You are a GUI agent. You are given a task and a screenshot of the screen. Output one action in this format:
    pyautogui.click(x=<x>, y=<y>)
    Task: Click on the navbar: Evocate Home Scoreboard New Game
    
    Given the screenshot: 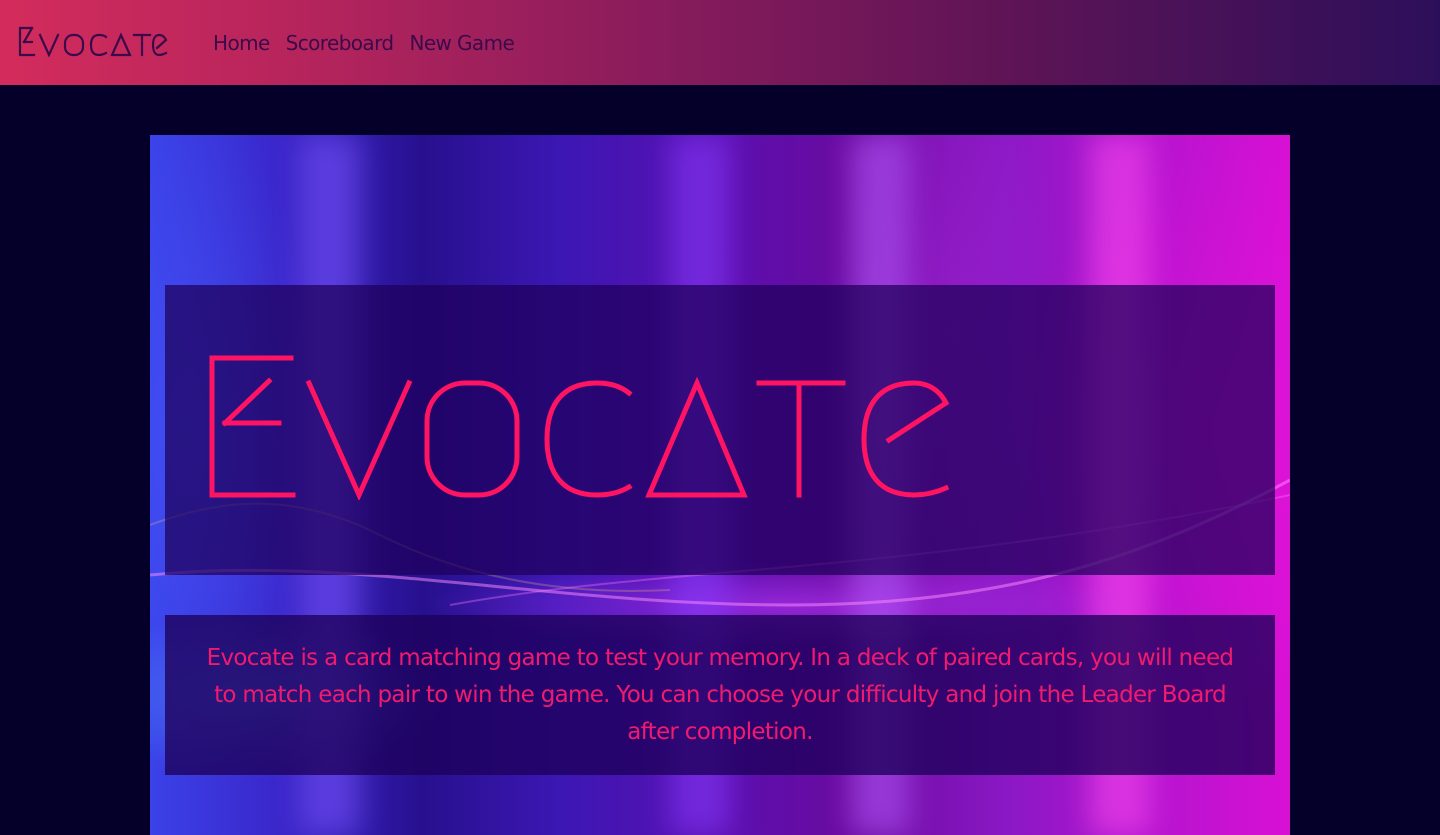 What is the action you would take?
    pyautogui.click(x=720, y=42)
    